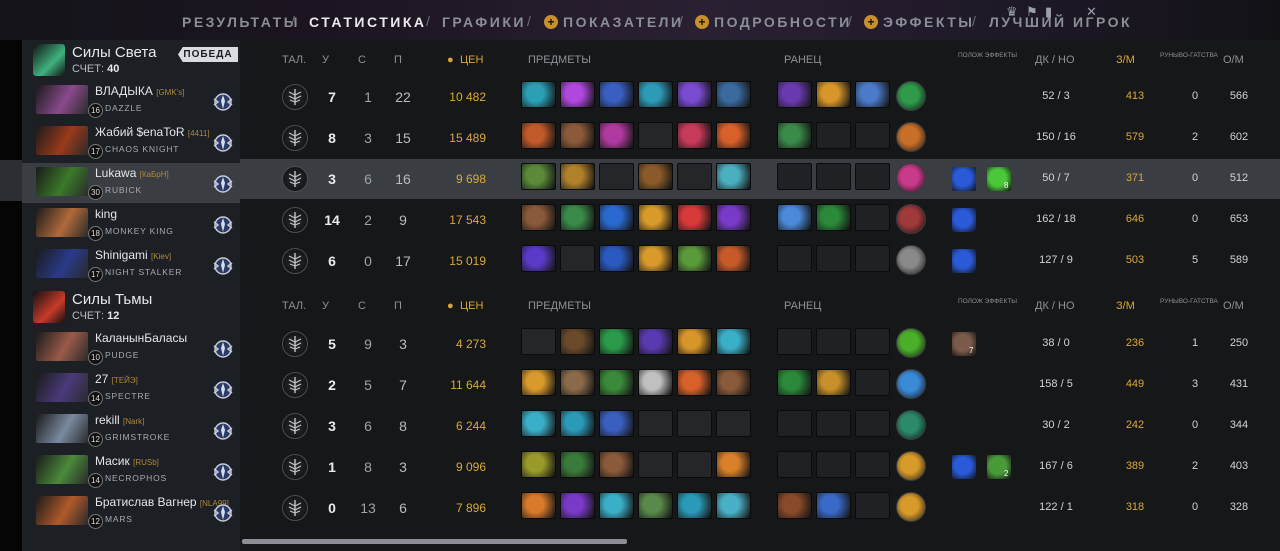 The width and height of the screenshot is (1280, 551). Describe the element at coordinates (398, 60) in the screenshot. I see `column-header-assists: П` at that location.